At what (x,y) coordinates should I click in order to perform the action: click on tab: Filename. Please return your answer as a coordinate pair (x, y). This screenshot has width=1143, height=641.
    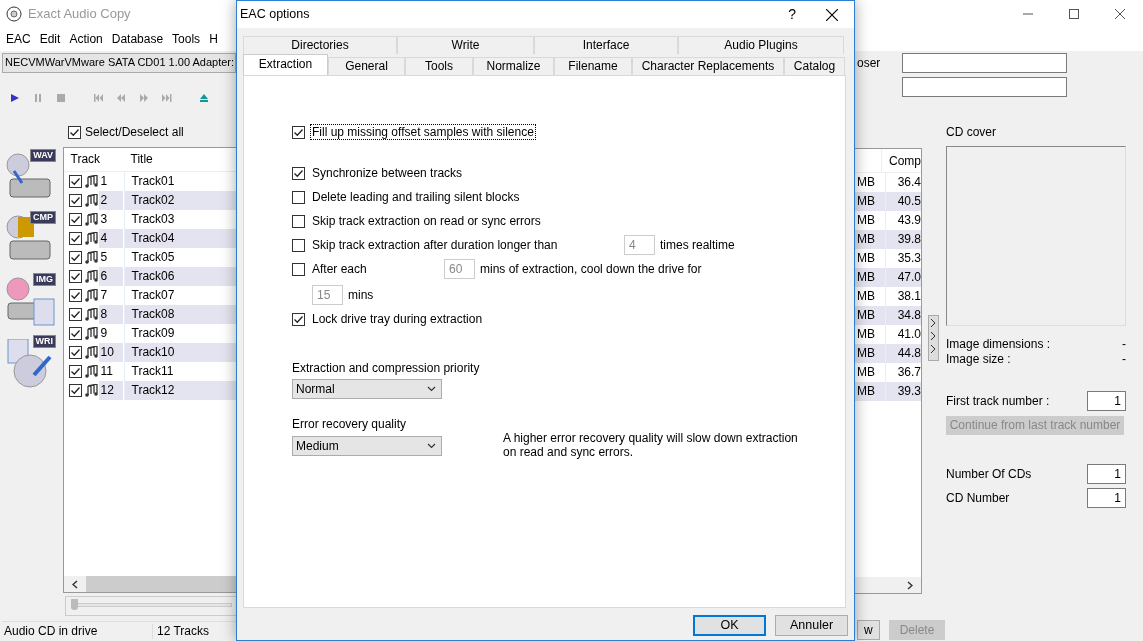
    Looking at the image, I should click on (593, 66).